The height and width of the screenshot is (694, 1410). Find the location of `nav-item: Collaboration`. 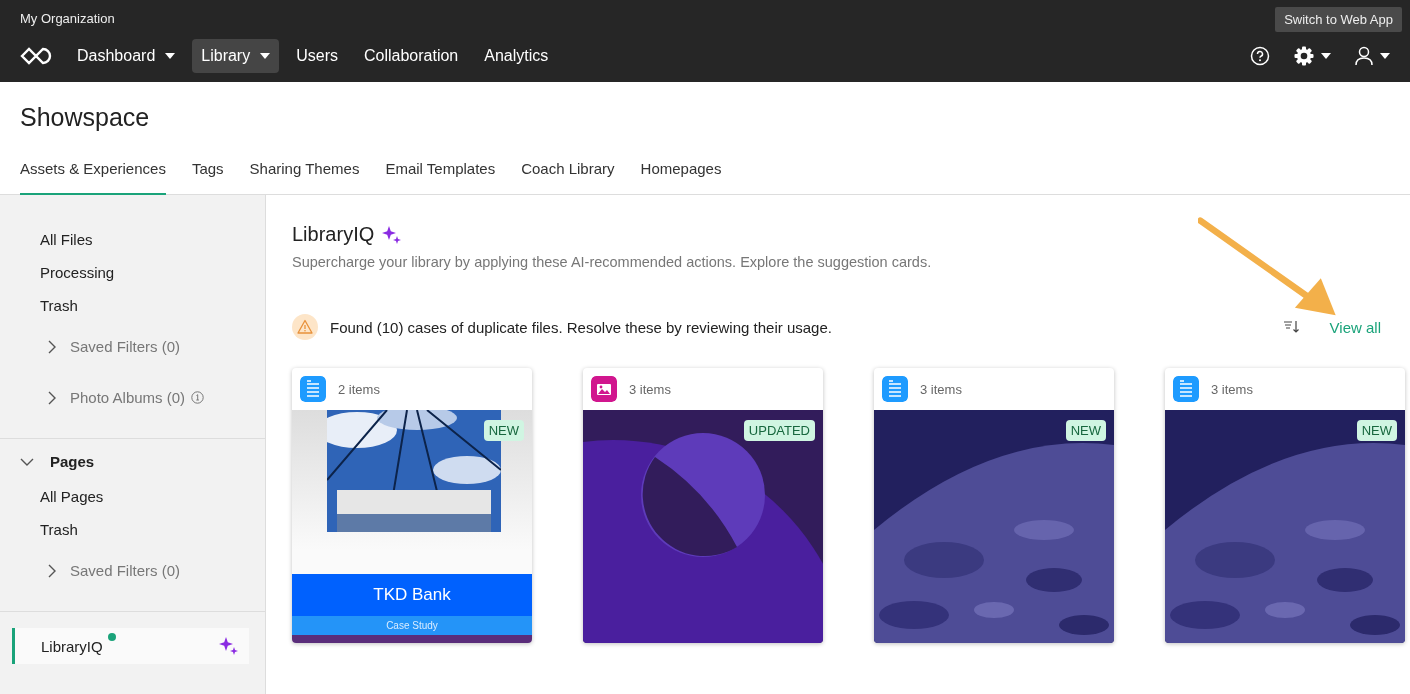

nav-item: Collaboration is located at coordinates (411, 56).